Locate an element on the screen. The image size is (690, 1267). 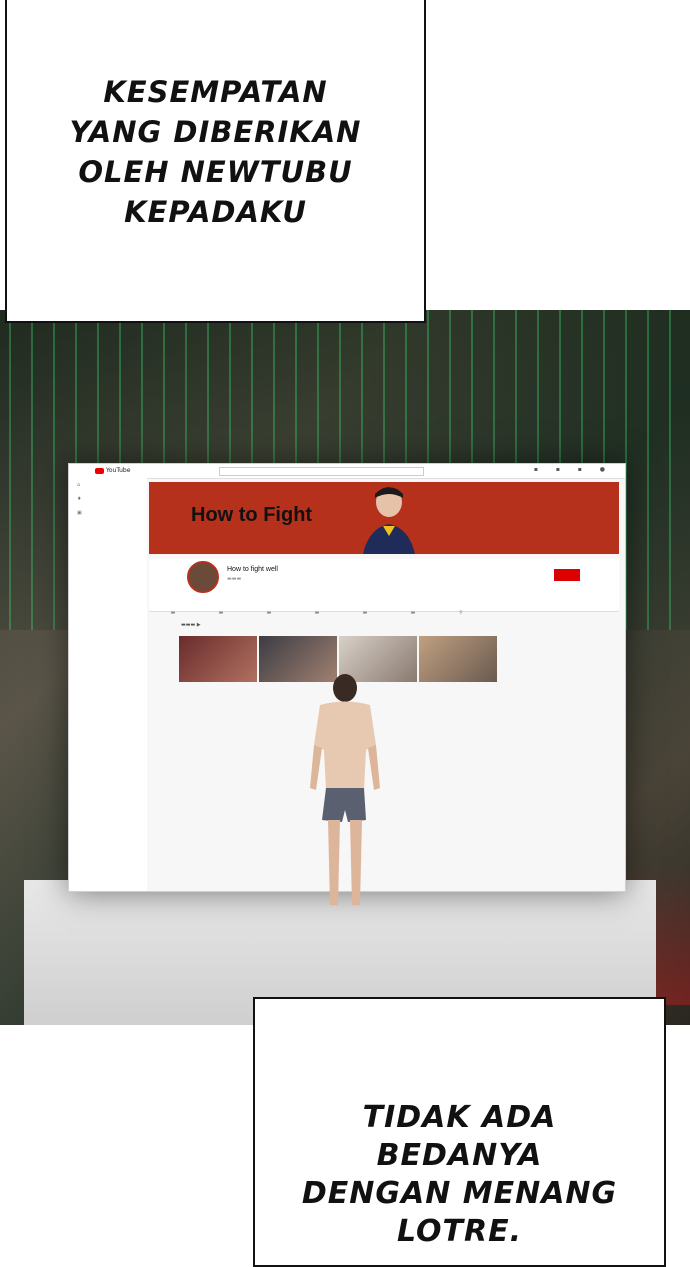
tab-playlists: ▬ is located at coordinates (269, 613).